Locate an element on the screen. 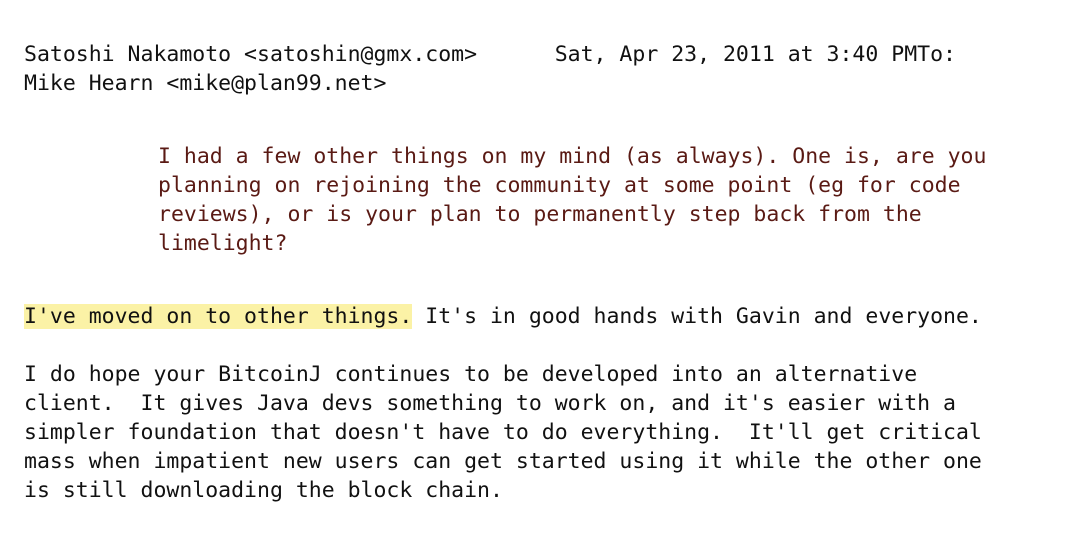 Image resolution: width=1074 pixels, height=541 pixels. header-to-line: Mike Hearn <mike@plan99.net> is located at coordinates (205, 83).